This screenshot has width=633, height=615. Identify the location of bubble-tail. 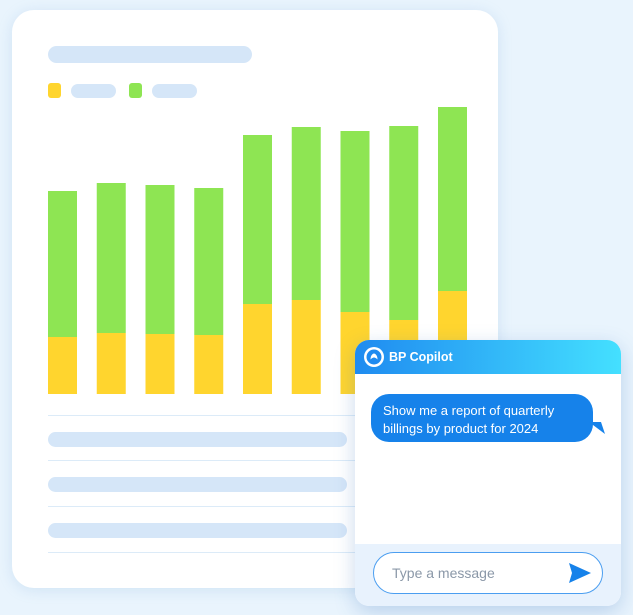
(597, 428).